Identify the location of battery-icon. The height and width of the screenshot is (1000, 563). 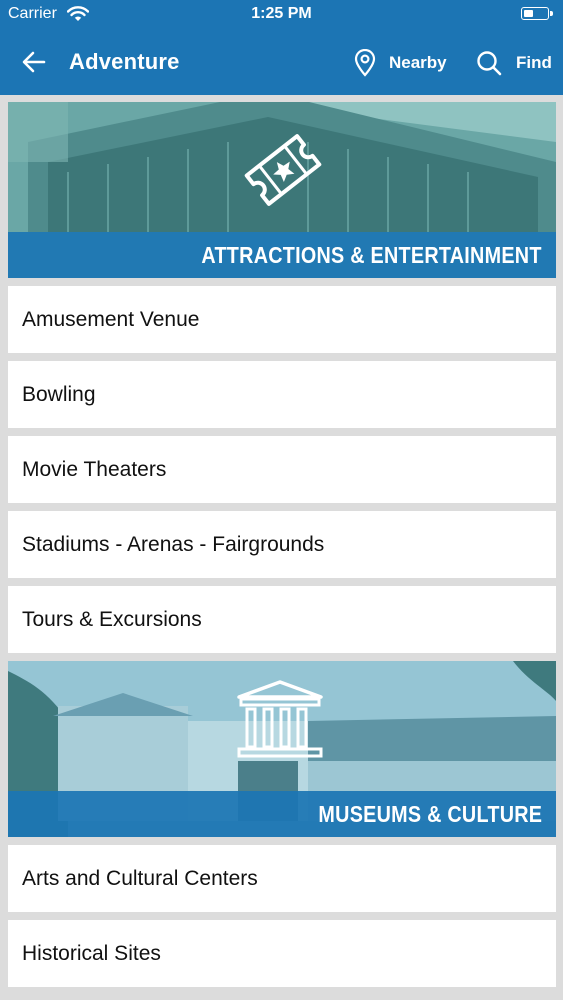
(537, 13).